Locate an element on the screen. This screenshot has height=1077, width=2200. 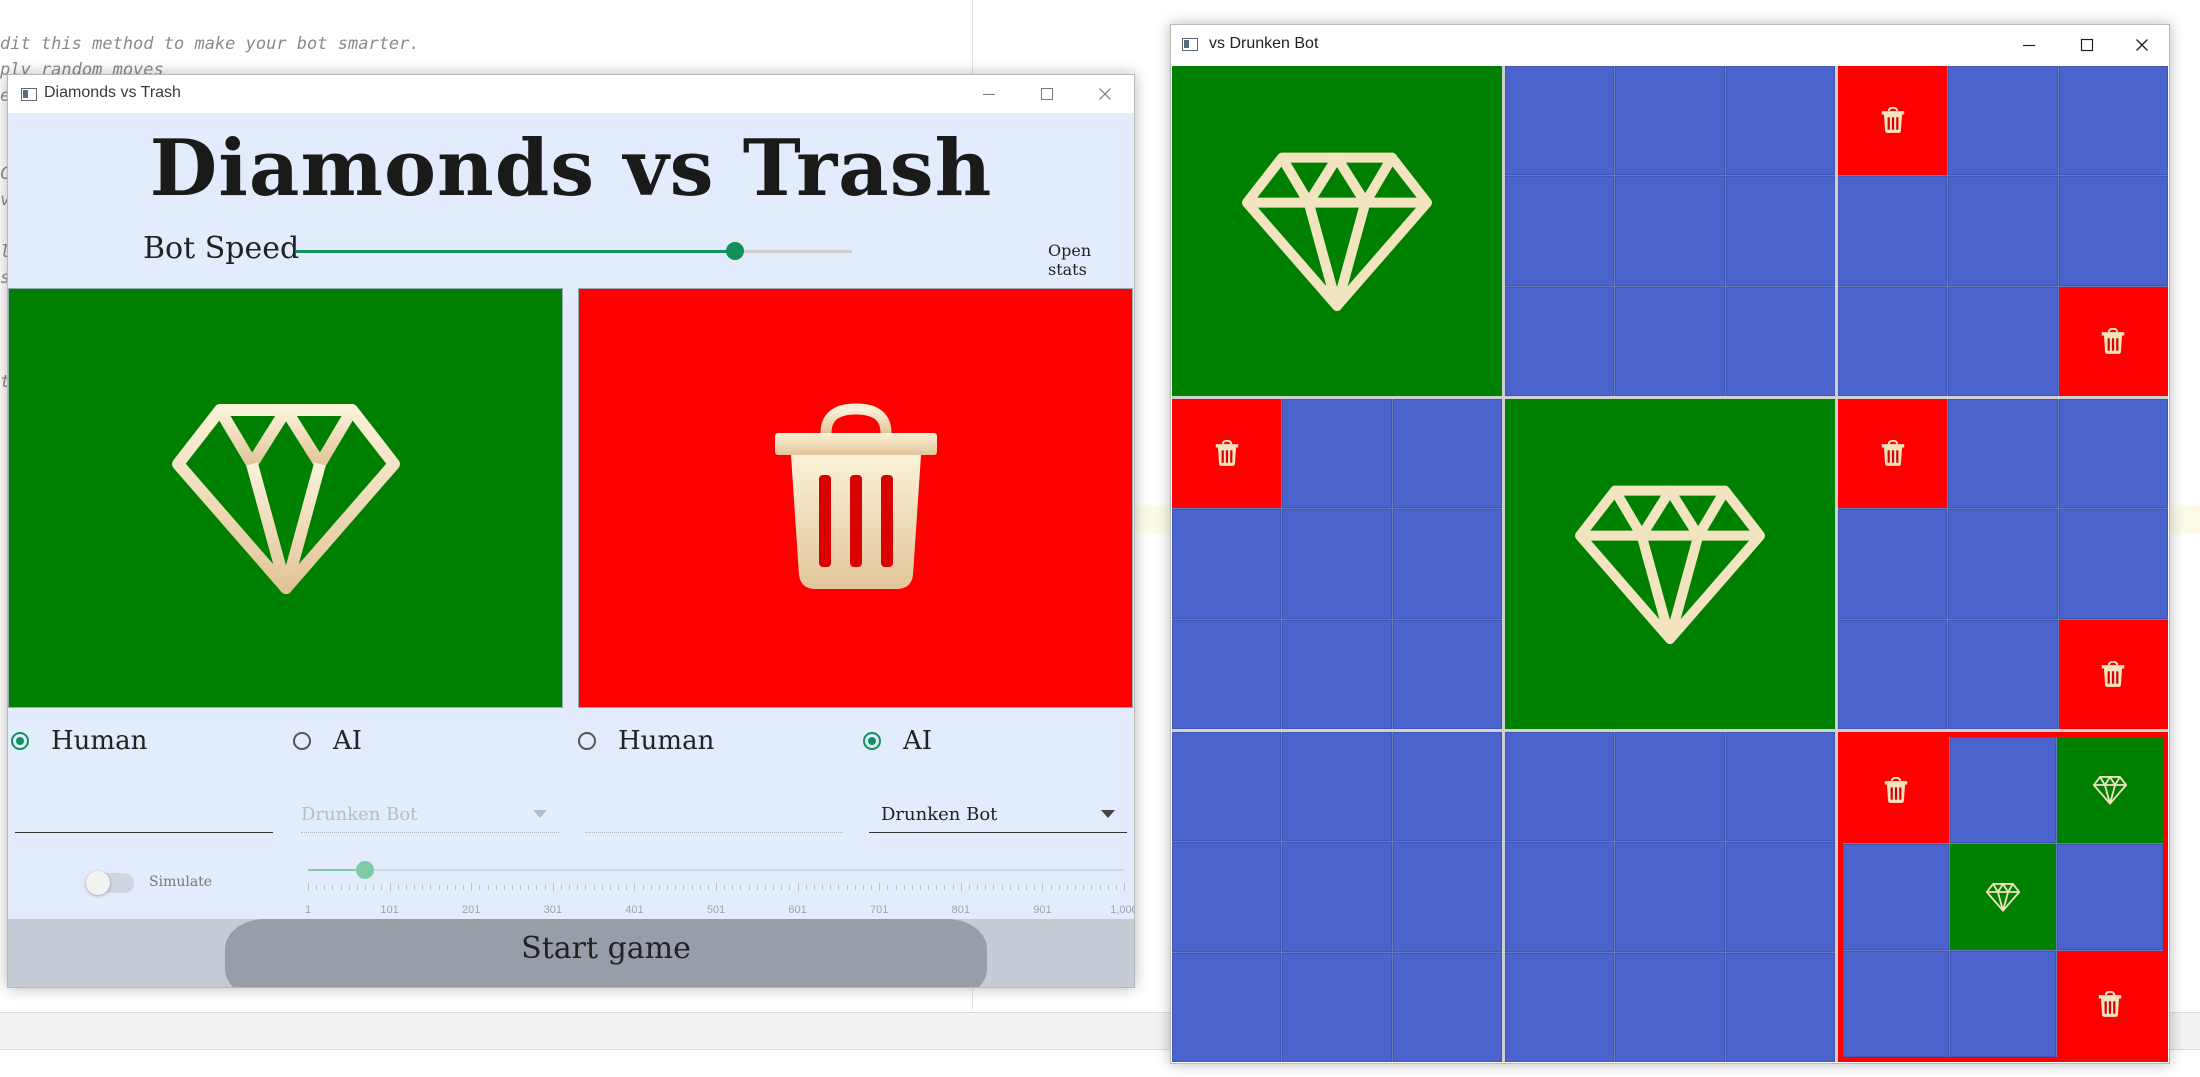
right-human-radio: Human is located at coordinates (646, 741).